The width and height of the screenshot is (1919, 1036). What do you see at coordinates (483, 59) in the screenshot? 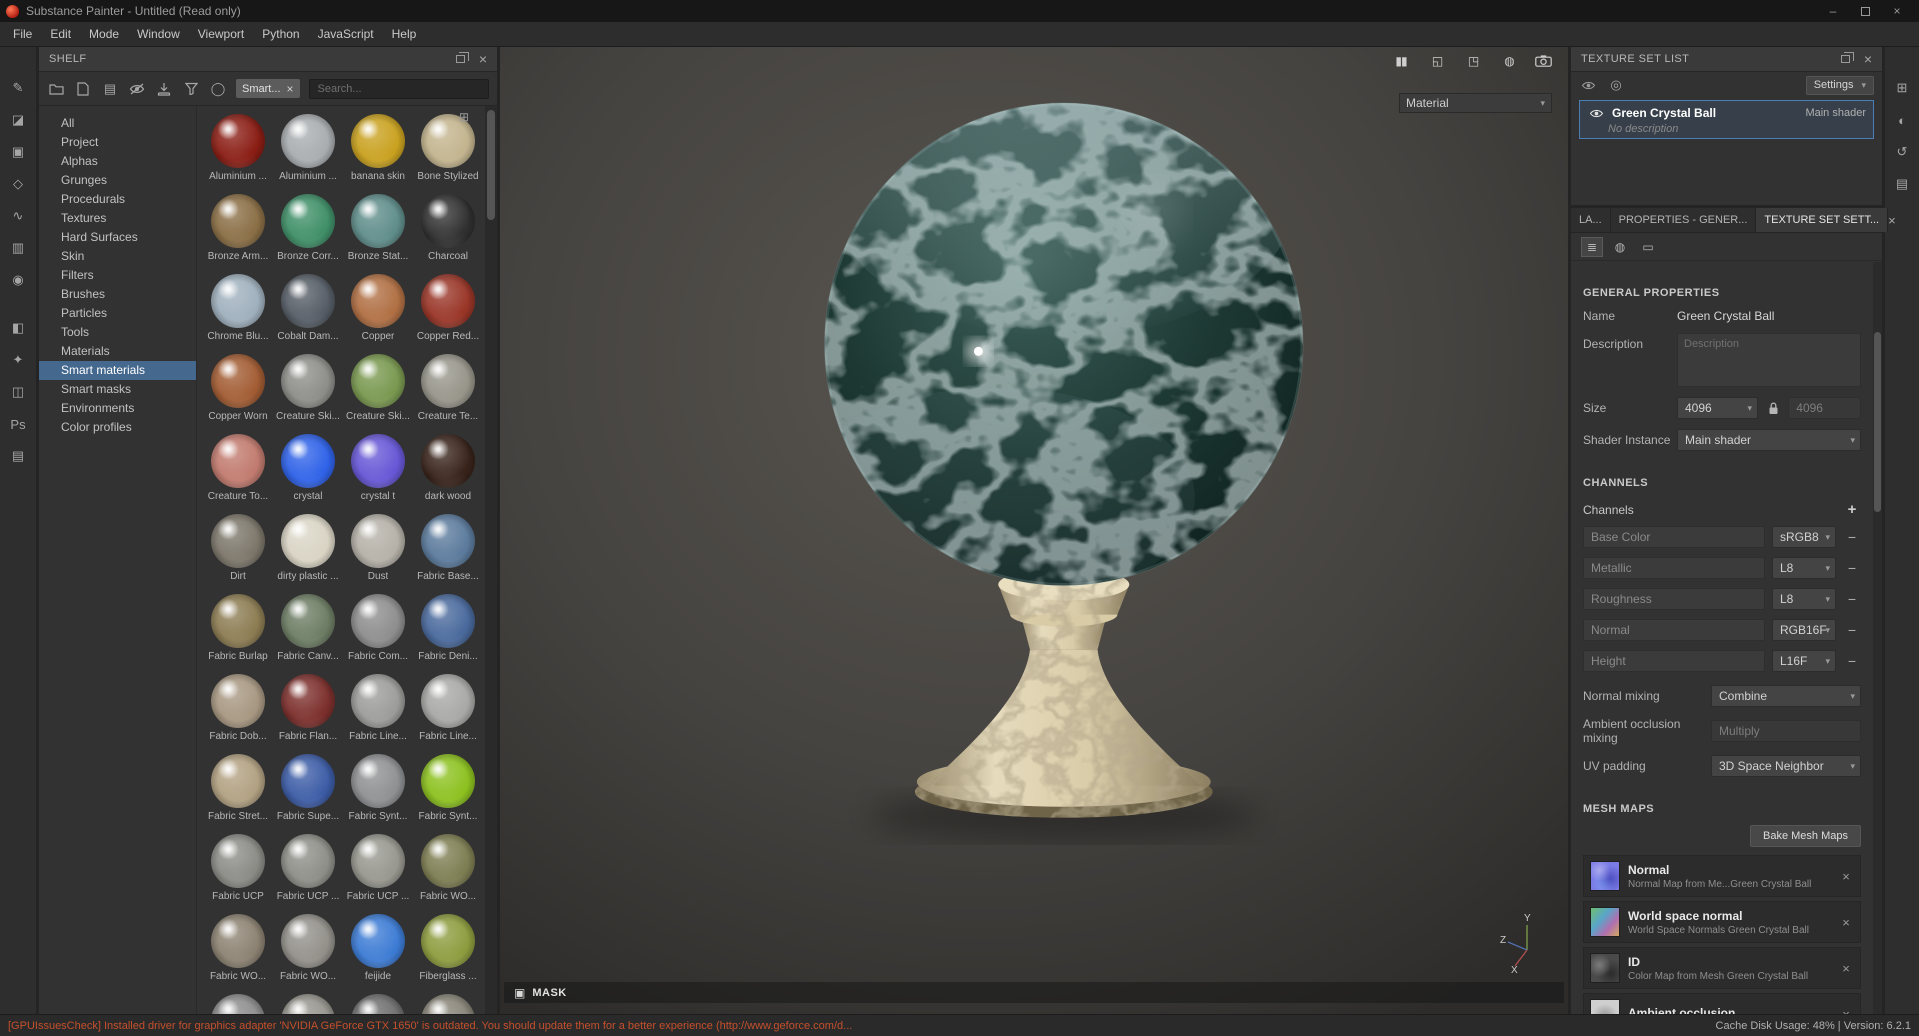
I see `close-panel-icon: ×` at bounding box center [483, 59].